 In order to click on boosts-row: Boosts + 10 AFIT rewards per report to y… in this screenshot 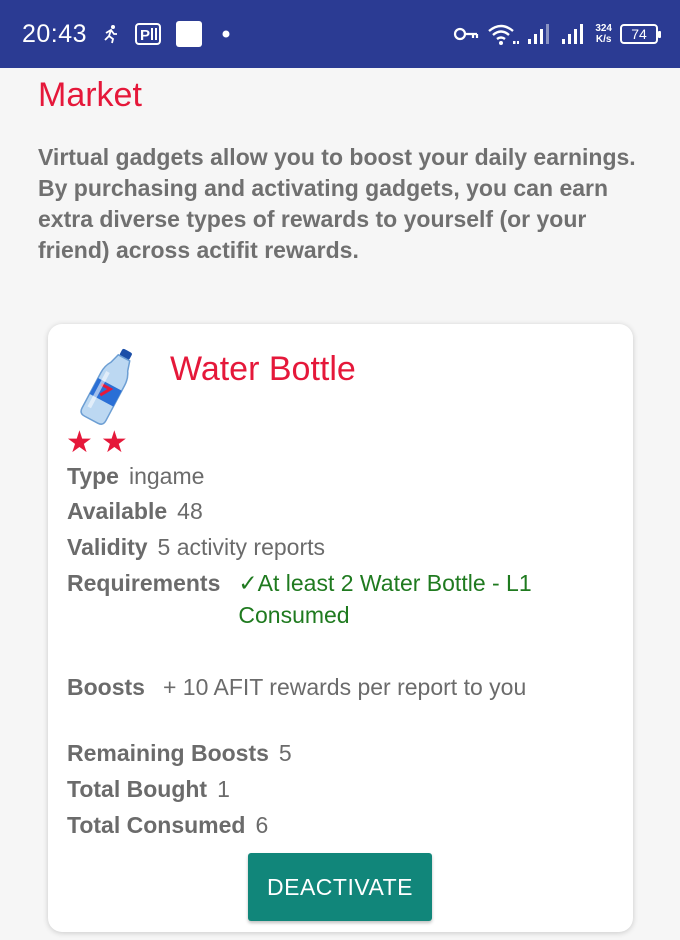, I will do `click(296, 687)`.